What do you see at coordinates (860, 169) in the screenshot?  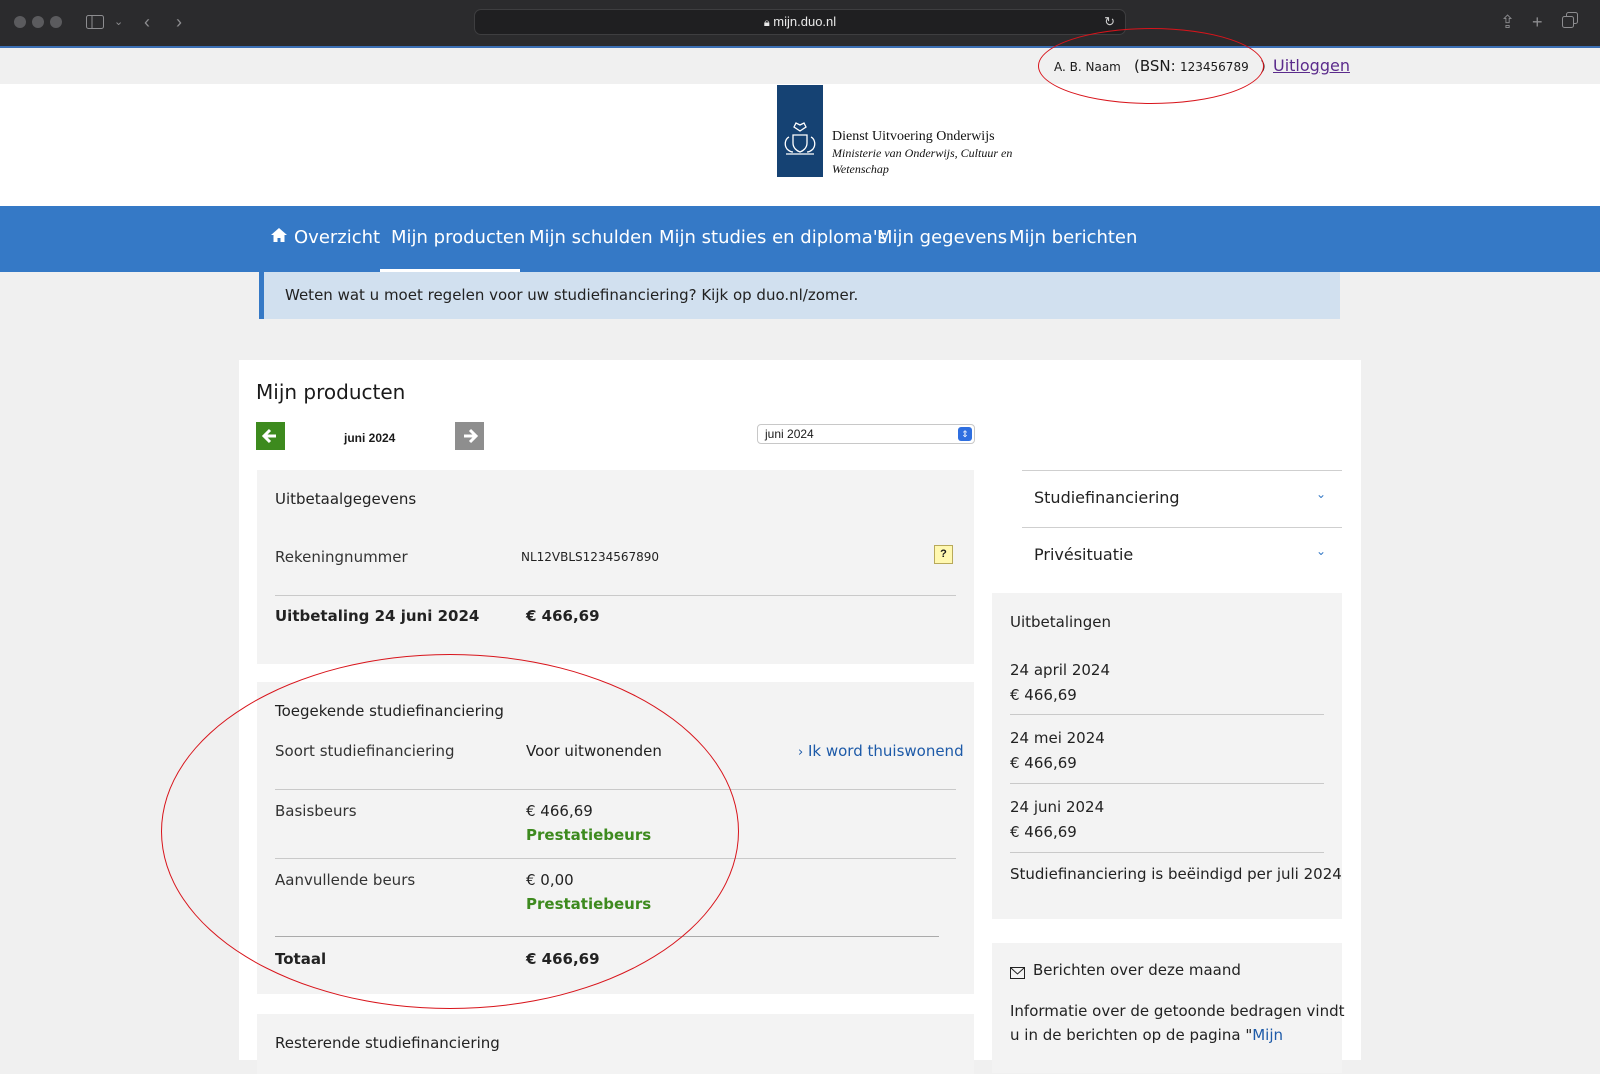 I see `logo-line-3: Wetenschap` at bounding box center [860, 169].